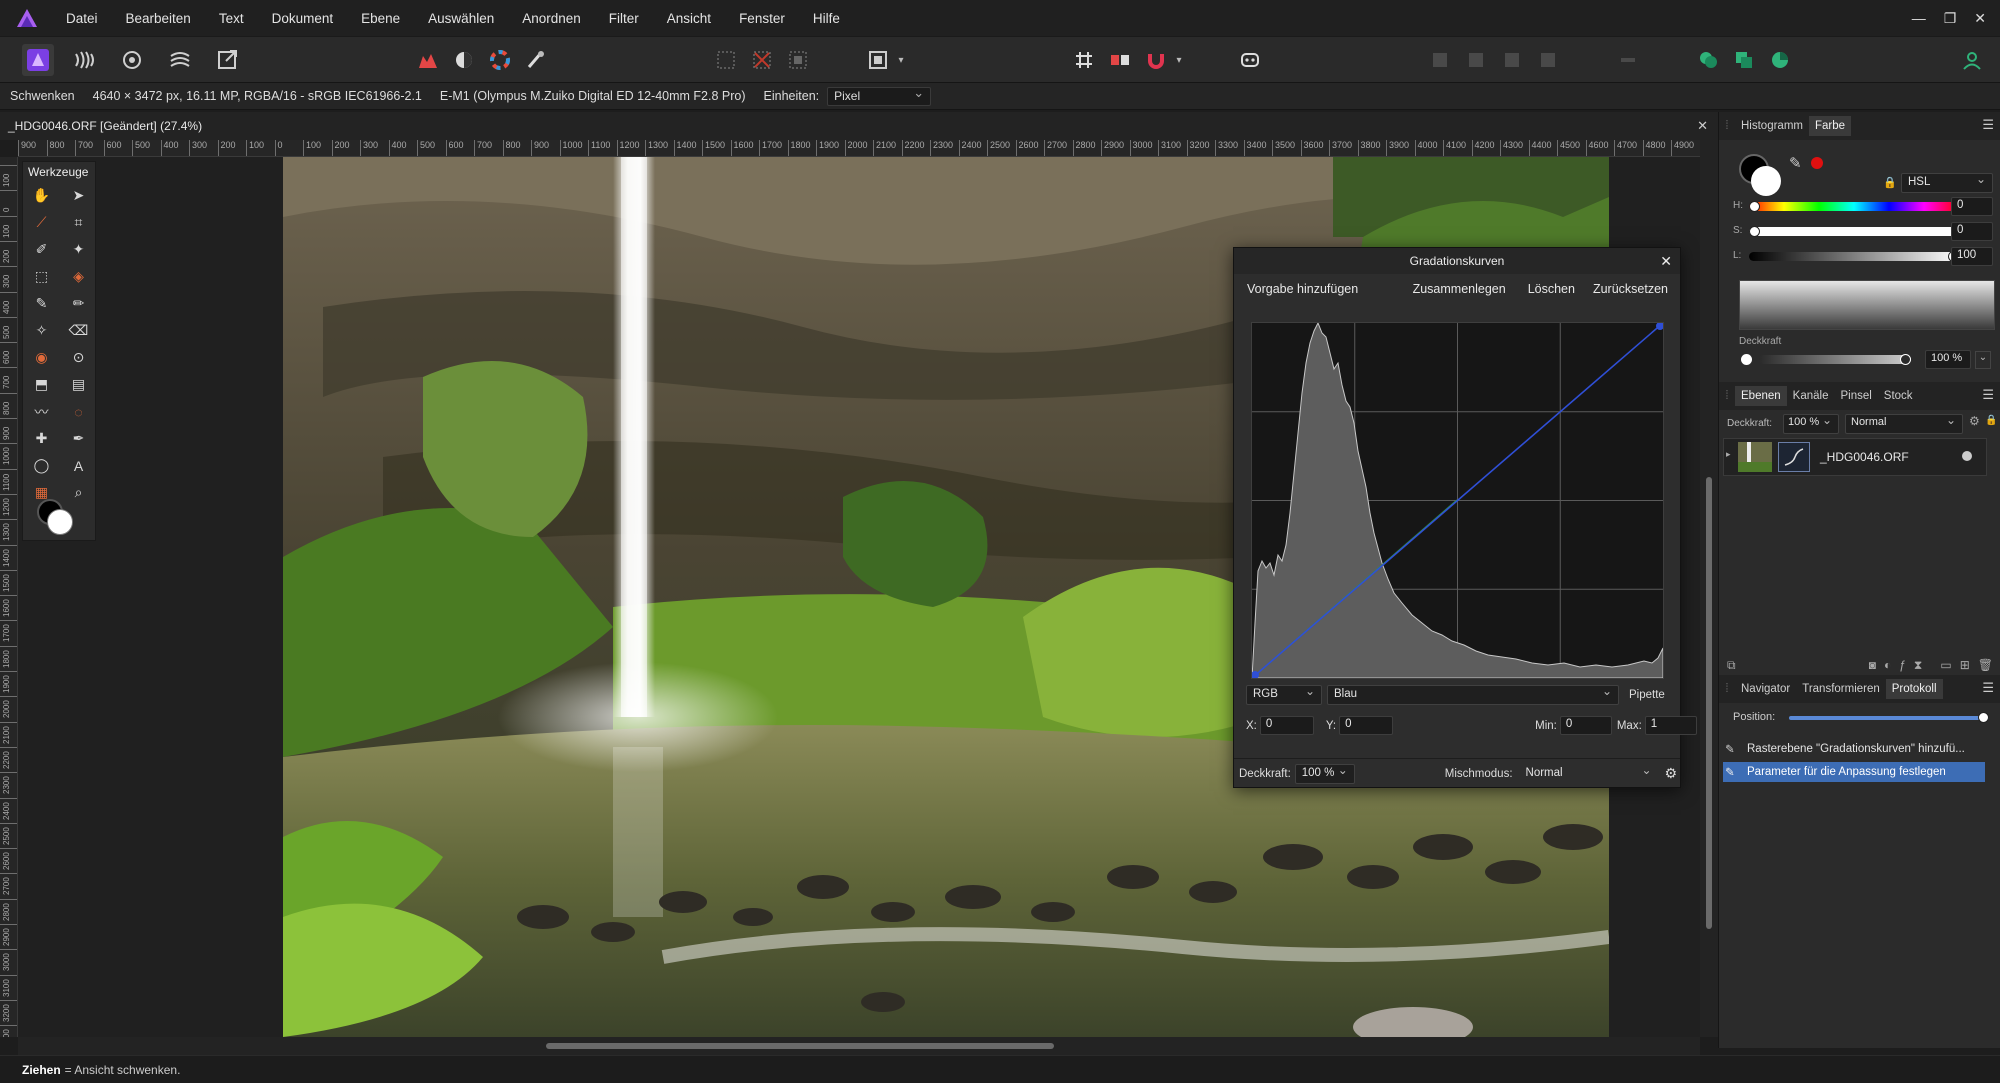  What do you see at coordinates (1898, 396) in the screenshot?
I see `tab-stock: Stock` at bounding box center [1898, 396].